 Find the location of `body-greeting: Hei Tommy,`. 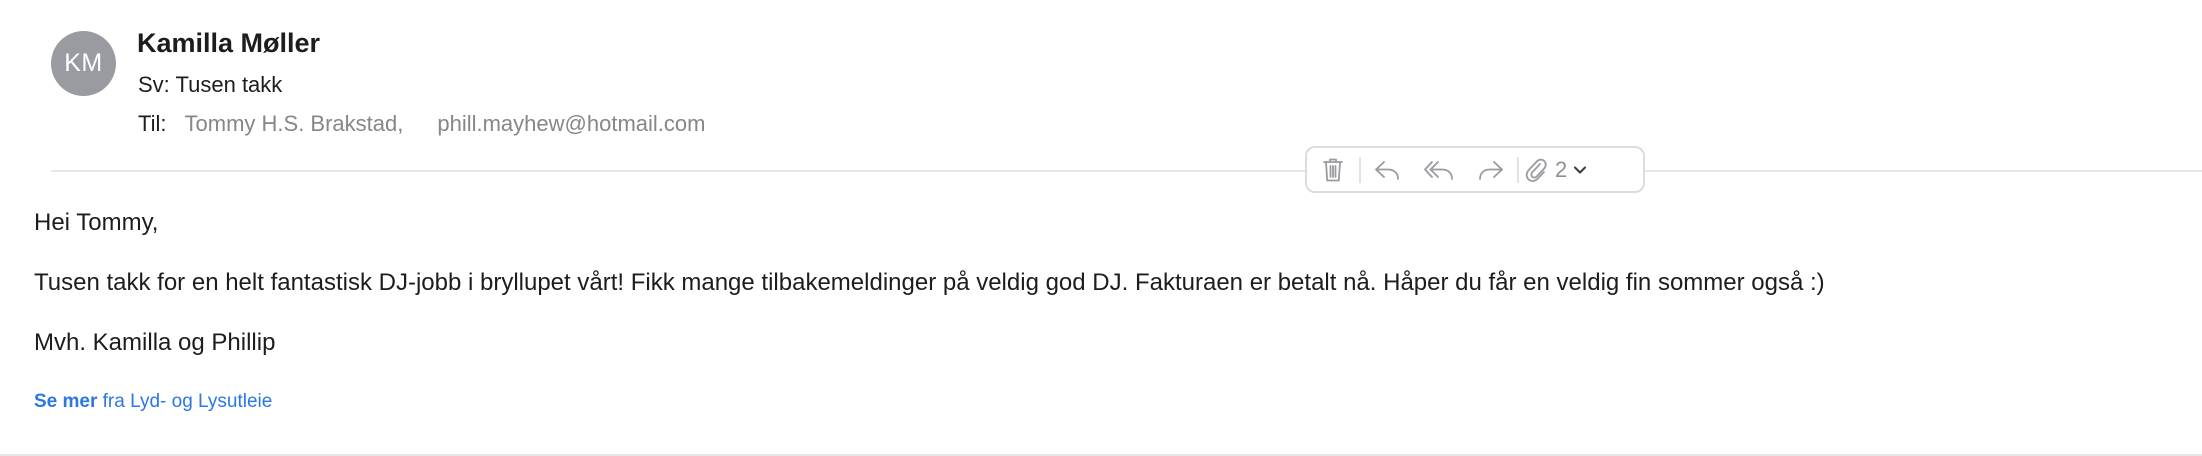

body-greeting: Hei Tommy, is located at coordinates (96, 222).